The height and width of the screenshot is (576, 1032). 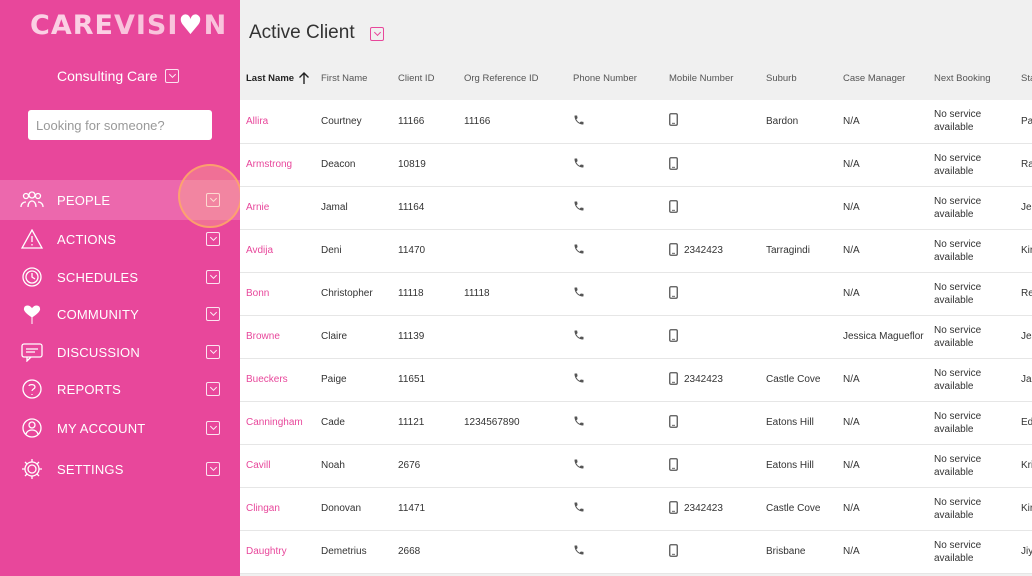 I want to click on sidebar-item-label: COMMUNITY, so click(x=98, y=314).